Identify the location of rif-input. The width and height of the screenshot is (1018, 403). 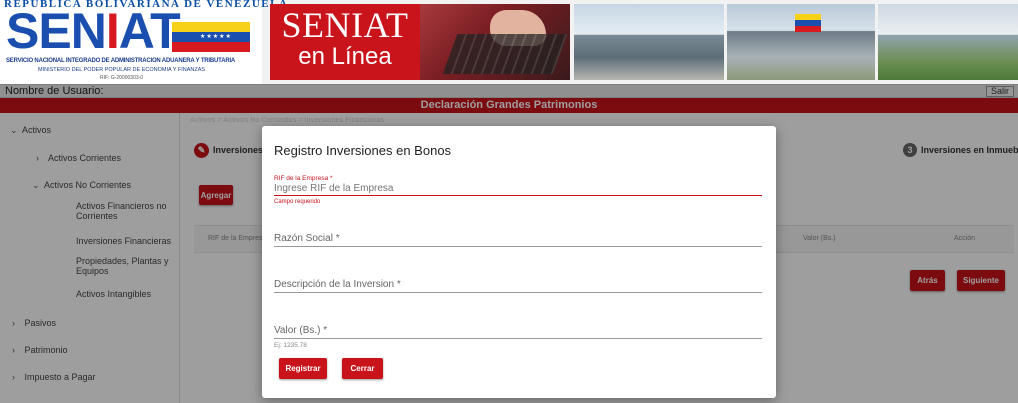
(518, 189).